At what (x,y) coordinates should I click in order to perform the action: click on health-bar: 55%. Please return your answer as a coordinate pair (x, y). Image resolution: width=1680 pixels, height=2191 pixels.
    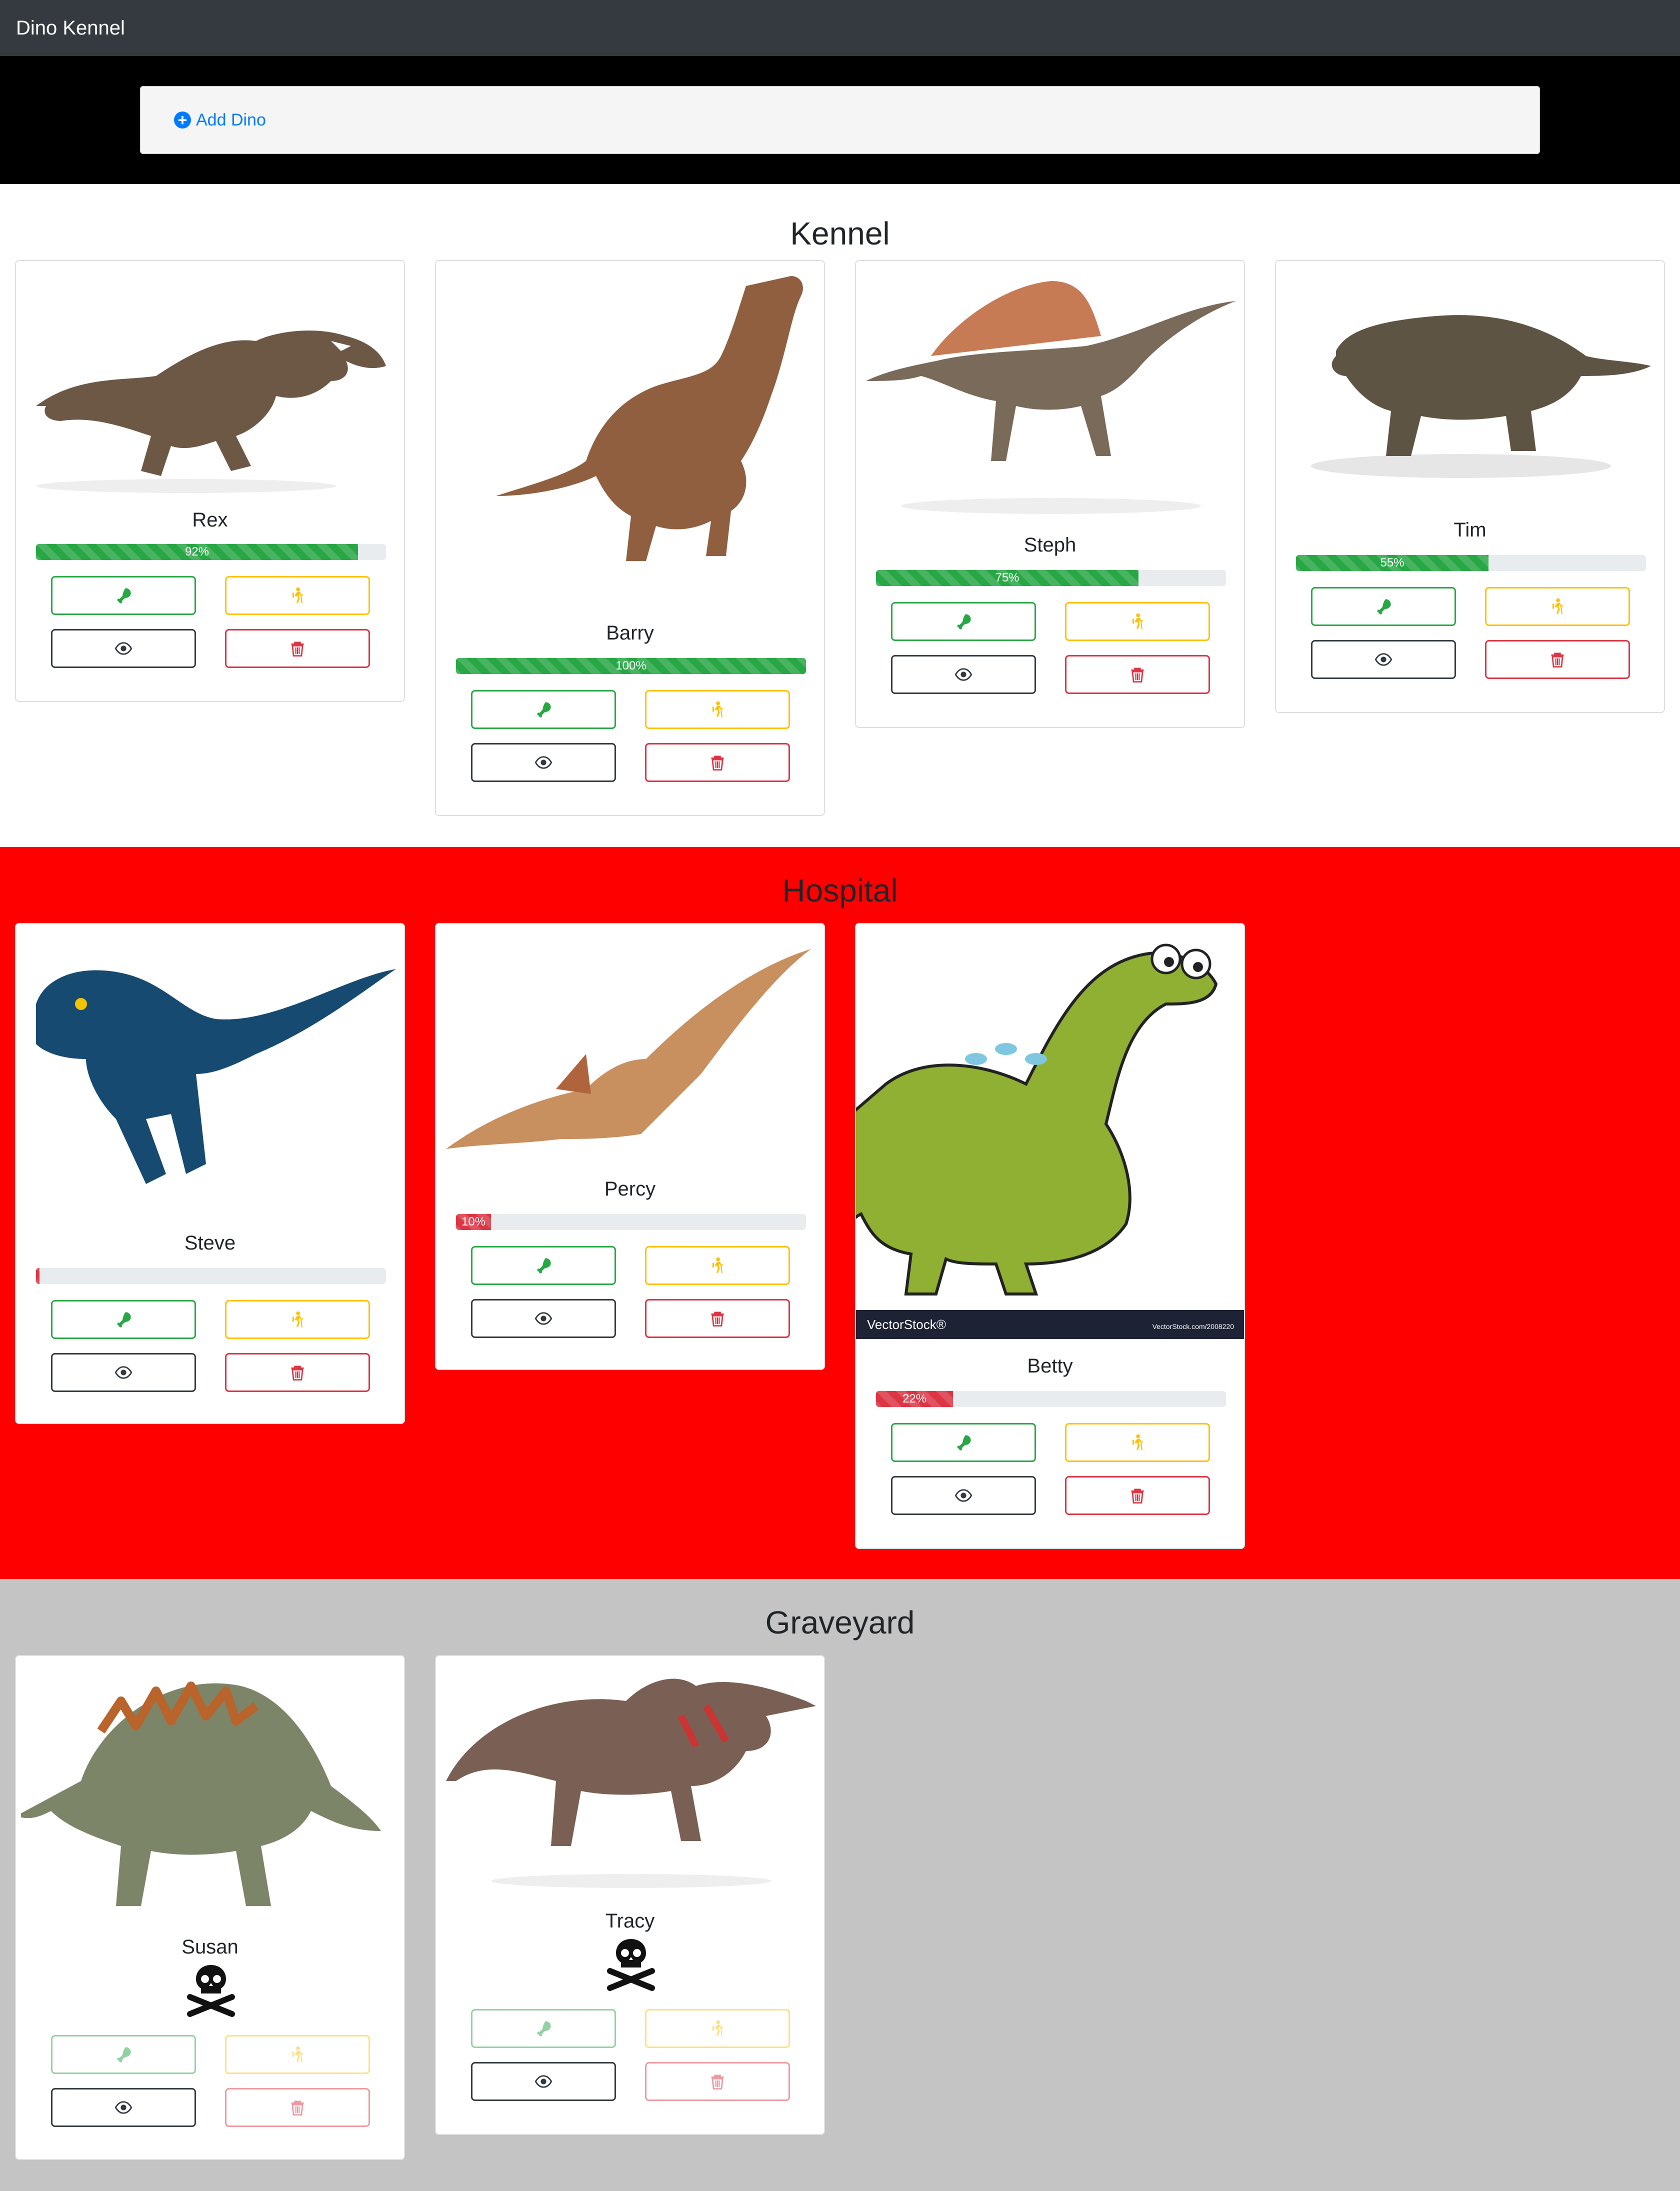
    Looking at the image, I should click on (1471, 563).